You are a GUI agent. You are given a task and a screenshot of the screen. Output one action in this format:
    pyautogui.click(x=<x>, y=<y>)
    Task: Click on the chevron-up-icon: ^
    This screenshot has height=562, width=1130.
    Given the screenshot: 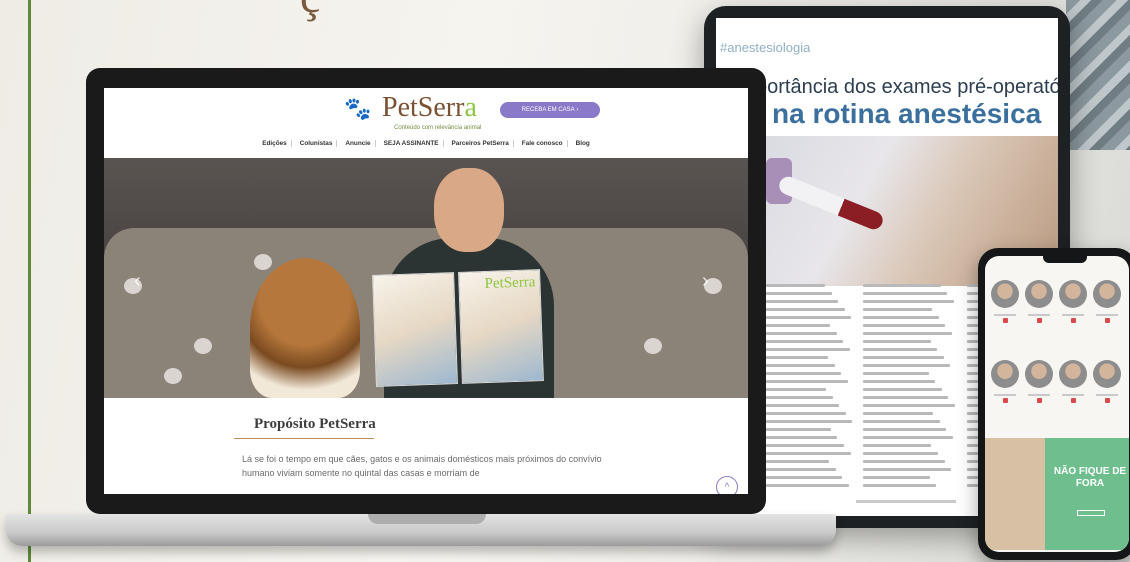 What is the action you would take?
    pyautogui.click(x=727, y=485)
    